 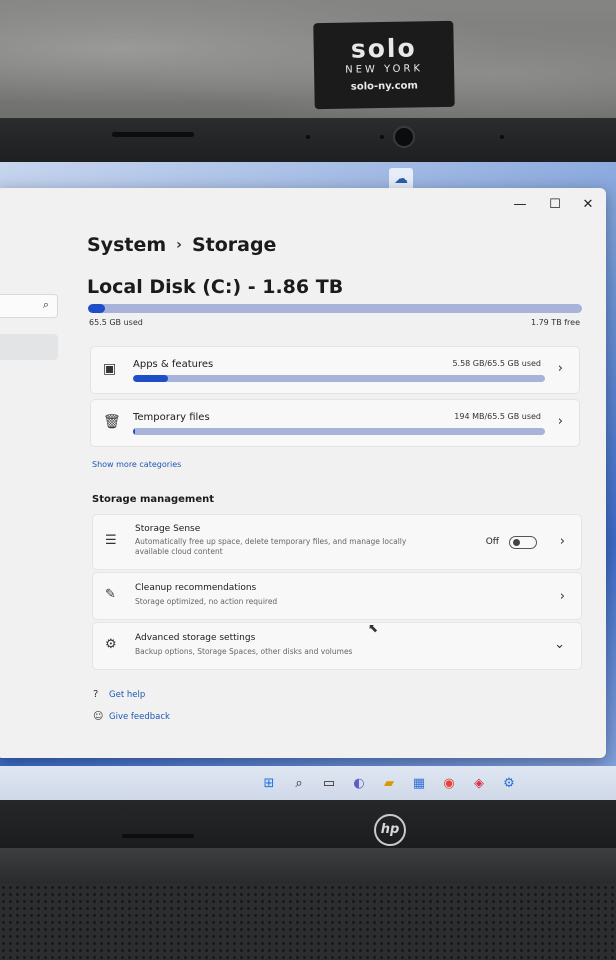 What do you see at coordinates (335, 308) in the screenshot?
I see `disk-usage-bar` at bounding box center [335, 308].